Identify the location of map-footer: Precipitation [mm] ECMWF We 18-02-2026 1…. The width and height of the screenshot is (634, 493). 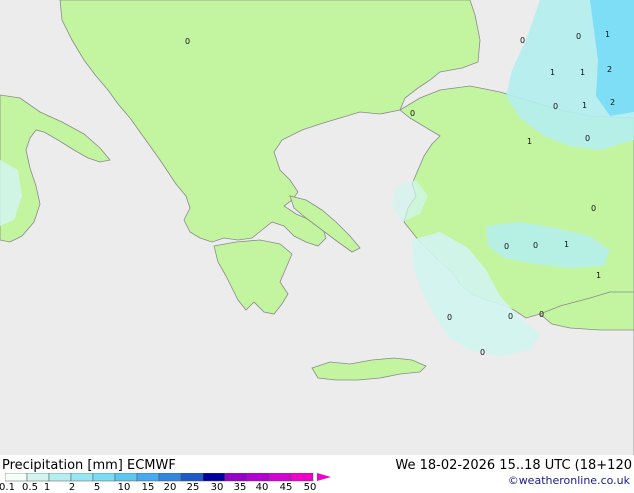
(317, 474).